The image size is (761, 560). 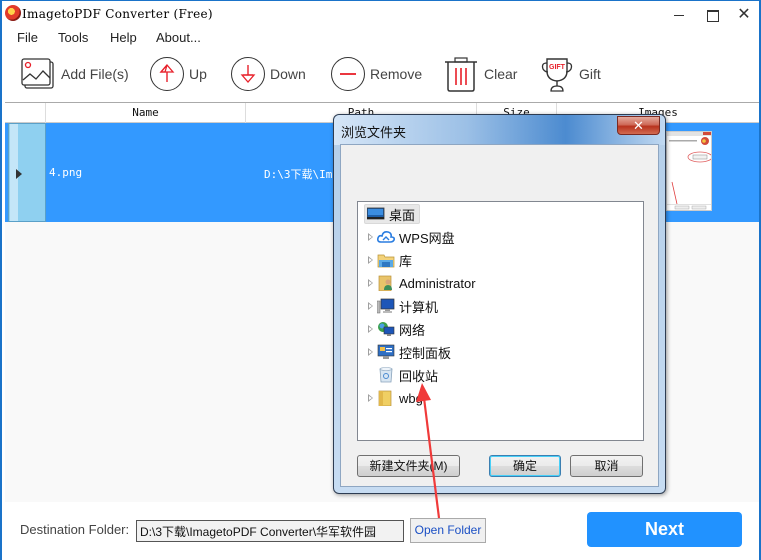 I want to click on tree-item-library: 库, so click(x=390, y=260).